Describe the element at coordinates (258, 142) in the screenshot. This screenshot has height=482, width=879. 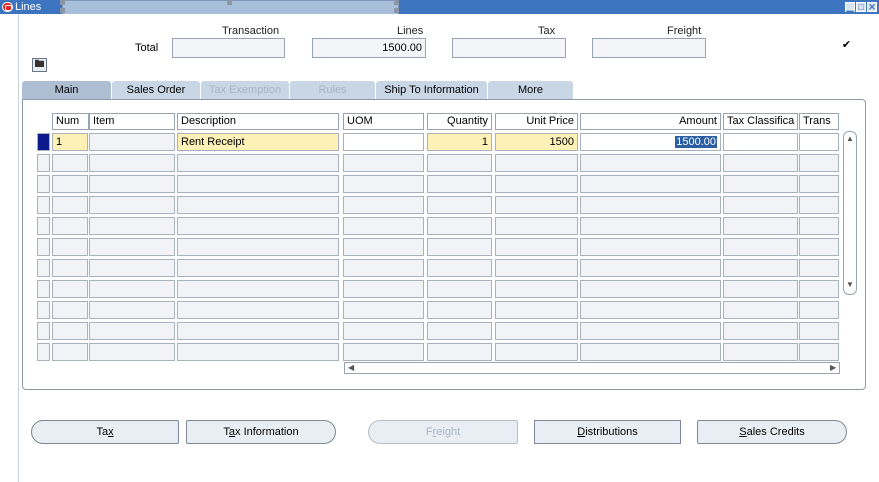
I see `description-cell: Rent Receipt` at that location.